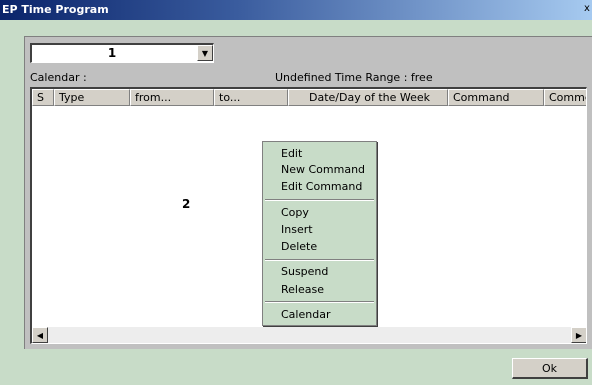  Describe the element at coordinates (305, 315) in the screenshot. I see `menu-item-calendar: Calendar` at that location.